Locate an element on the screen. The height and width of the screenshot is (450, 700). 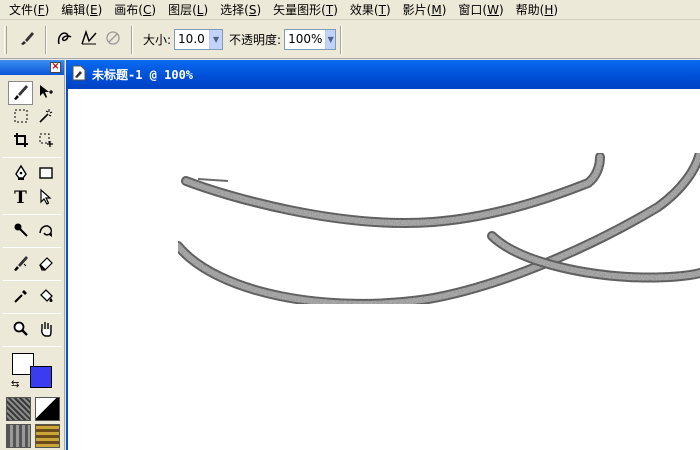
tool-slice is located at coordinates (45, 141).